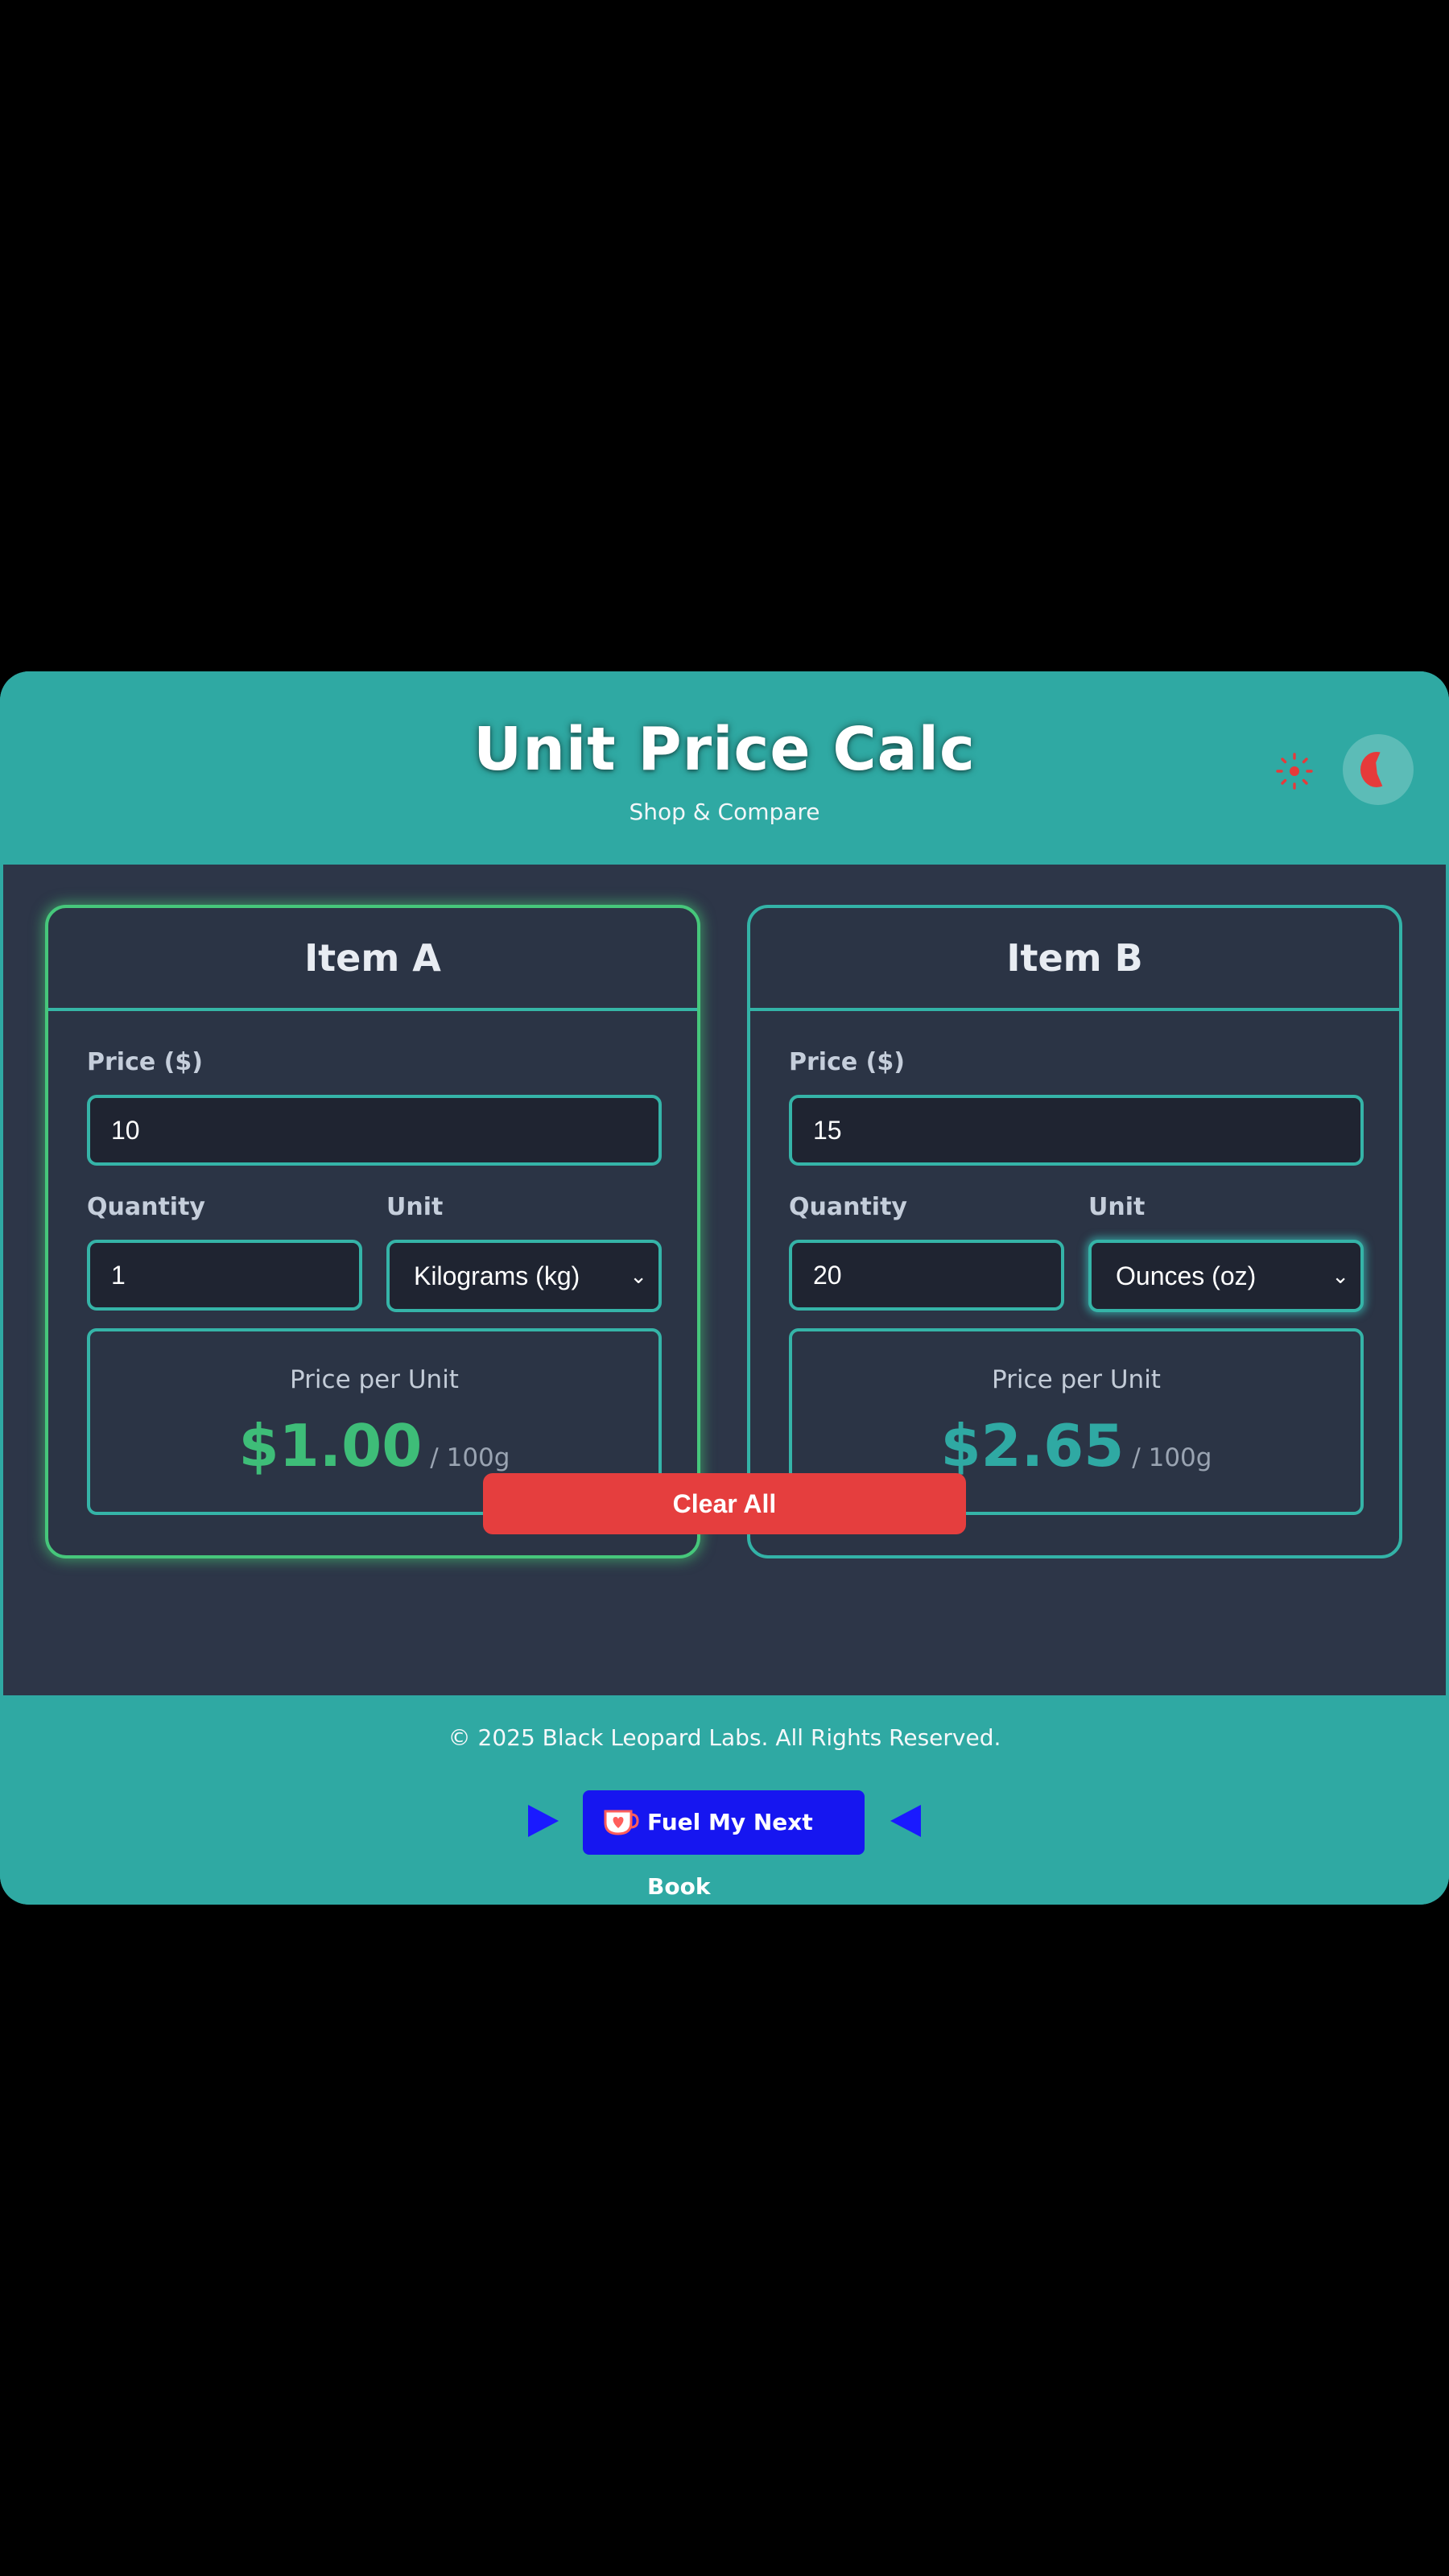 This screenshot has height=2576, width=1449. What do you see at coordinates (543, 1821) in the screenshot?
I see `arrow-right-icon` at bounding box center [543, 1821].